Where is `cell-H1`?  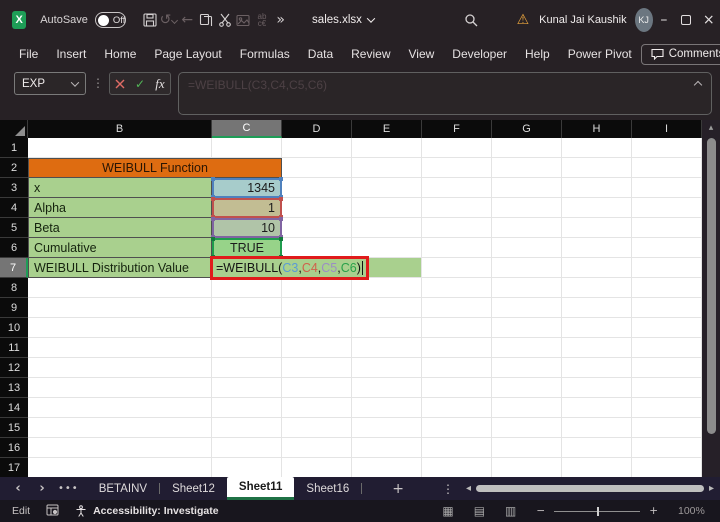
cell-H1 is located at coordinates (597, 148).